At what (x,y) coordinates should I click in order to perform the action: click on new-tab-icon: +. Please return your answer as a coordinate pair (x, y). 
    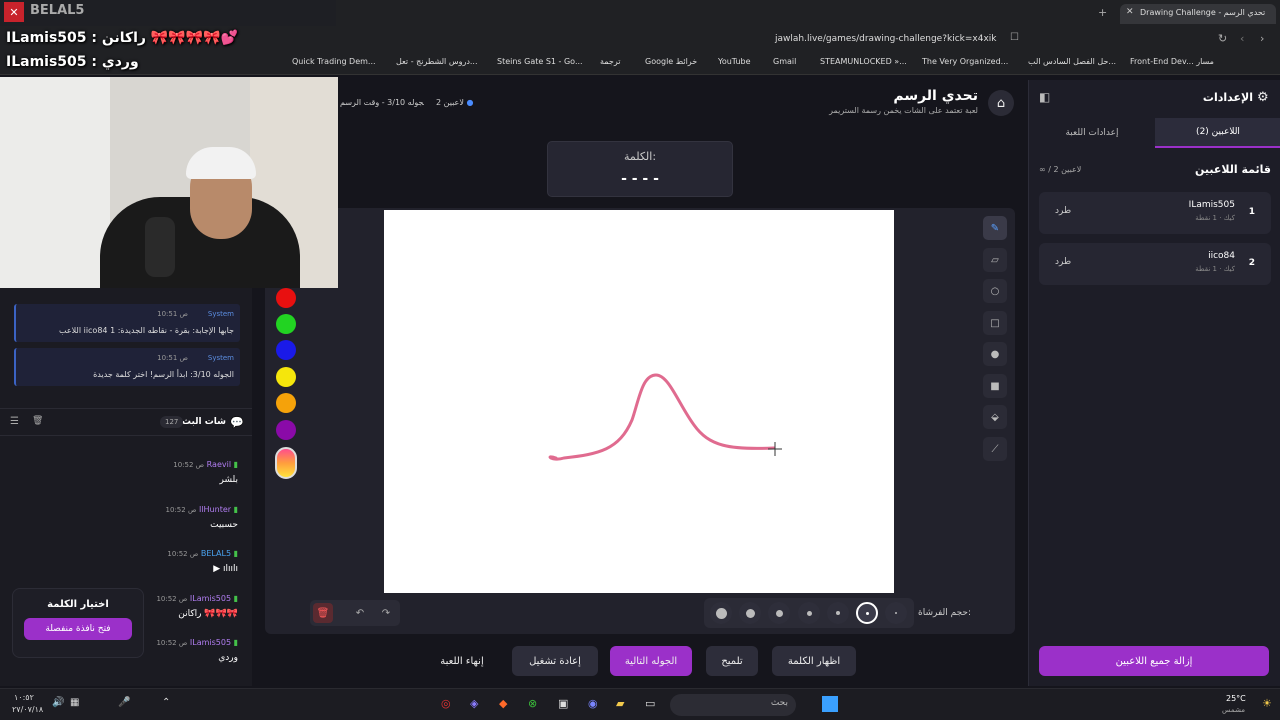
    Looking at the image, I should click on (1102, 12).